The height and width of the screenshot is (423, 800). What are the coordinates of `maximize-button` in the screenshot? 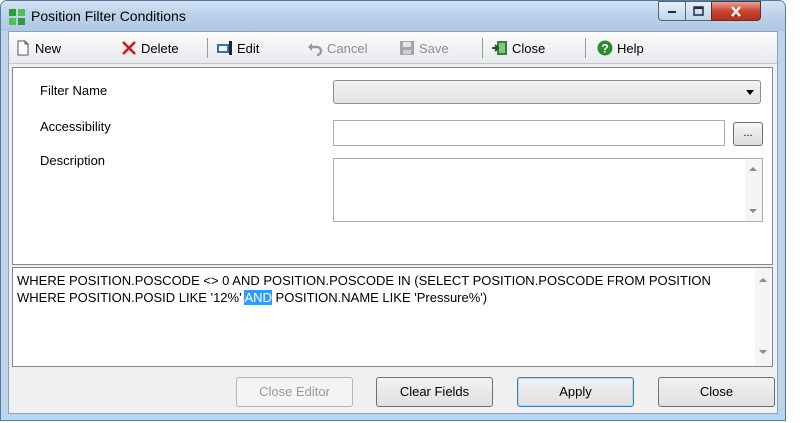 It's located at (698, 11).